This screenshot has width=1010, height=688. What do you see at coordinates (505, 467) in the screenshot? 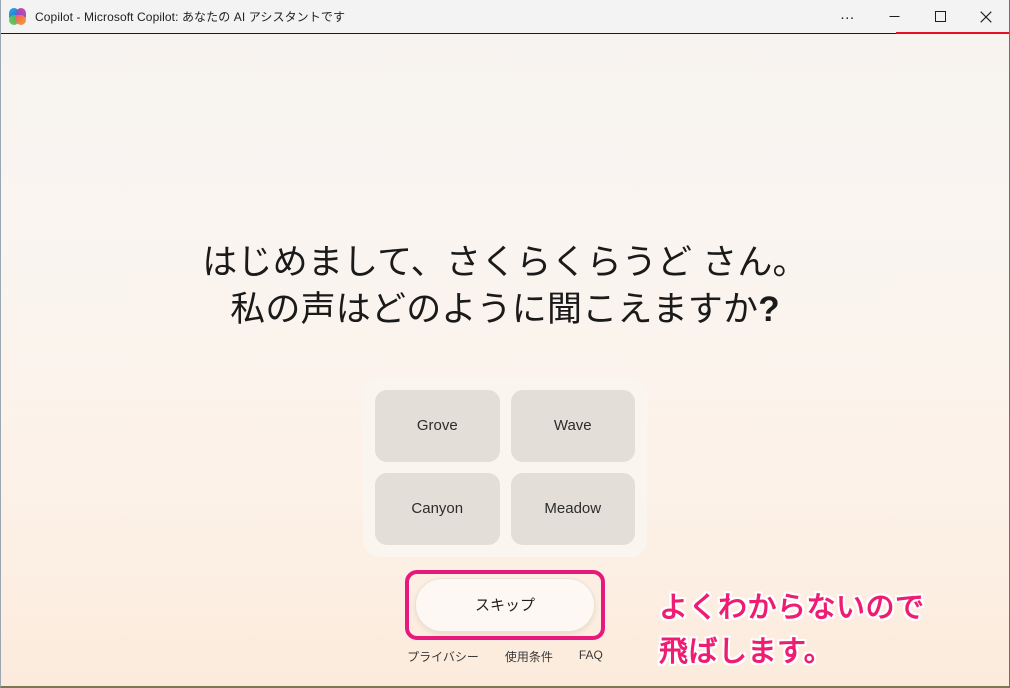
I see `voice-options-panel: Grove Wave Canyon Meadow` at bounding box center [505, 467].